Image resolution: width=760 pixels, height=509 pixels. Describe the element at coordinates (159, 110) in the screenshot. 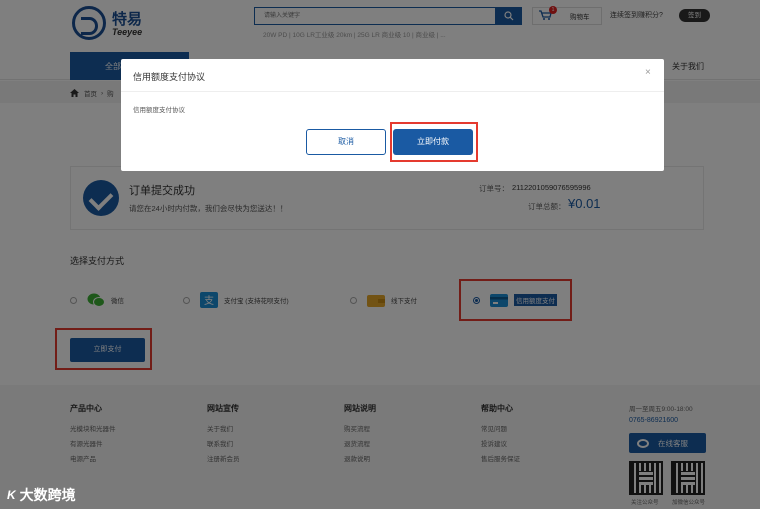

I see `dialog-body-text: 信用额度支付协议` at that location.